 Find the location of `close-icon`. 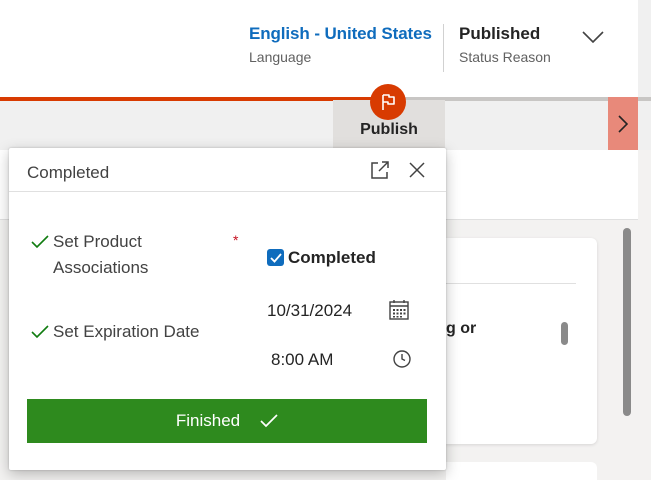

close-icon is located at coordinates (417, 170).